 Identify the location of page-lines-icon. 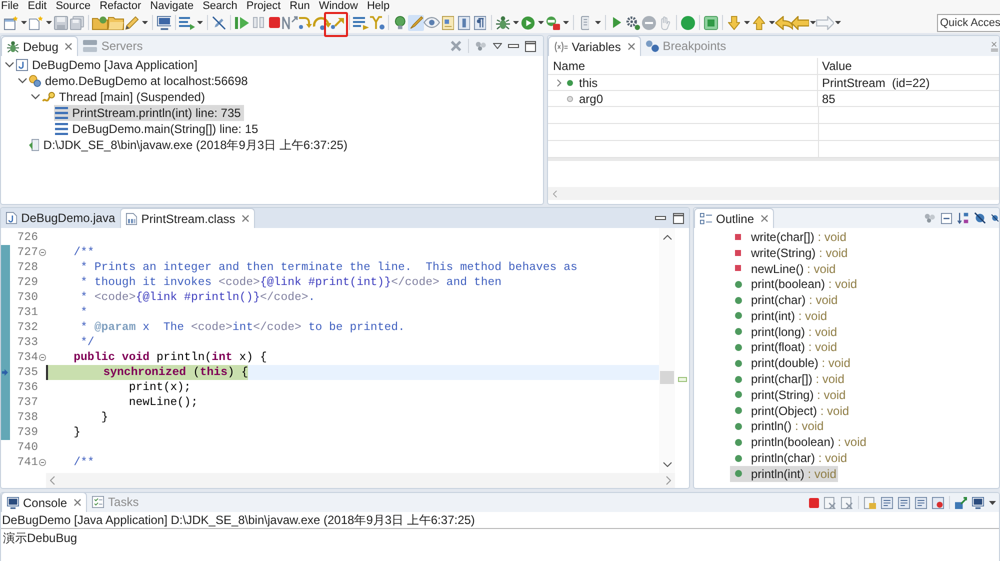
(904, 502).